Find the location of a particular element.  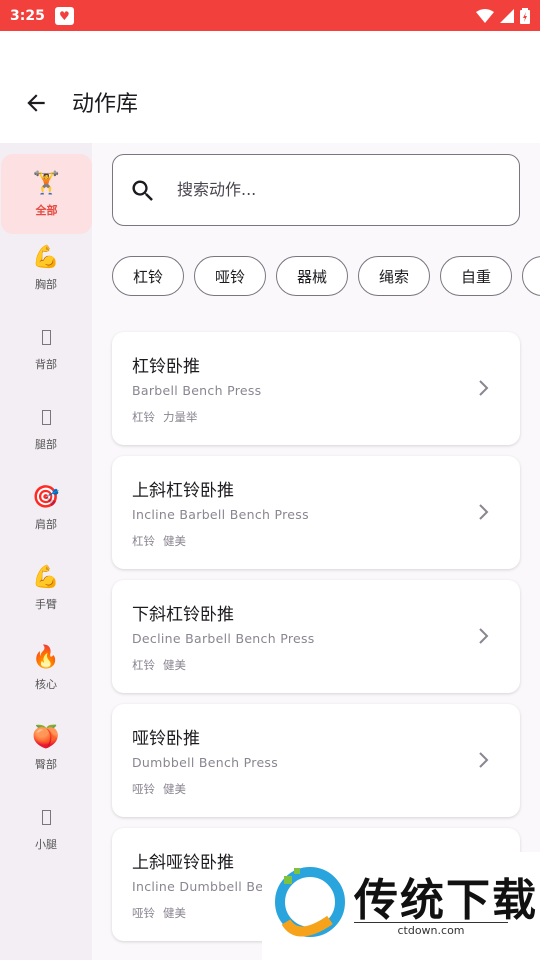

exercise-english-name: Incline Dumbbell Ben is located at coordinates (202, 886).